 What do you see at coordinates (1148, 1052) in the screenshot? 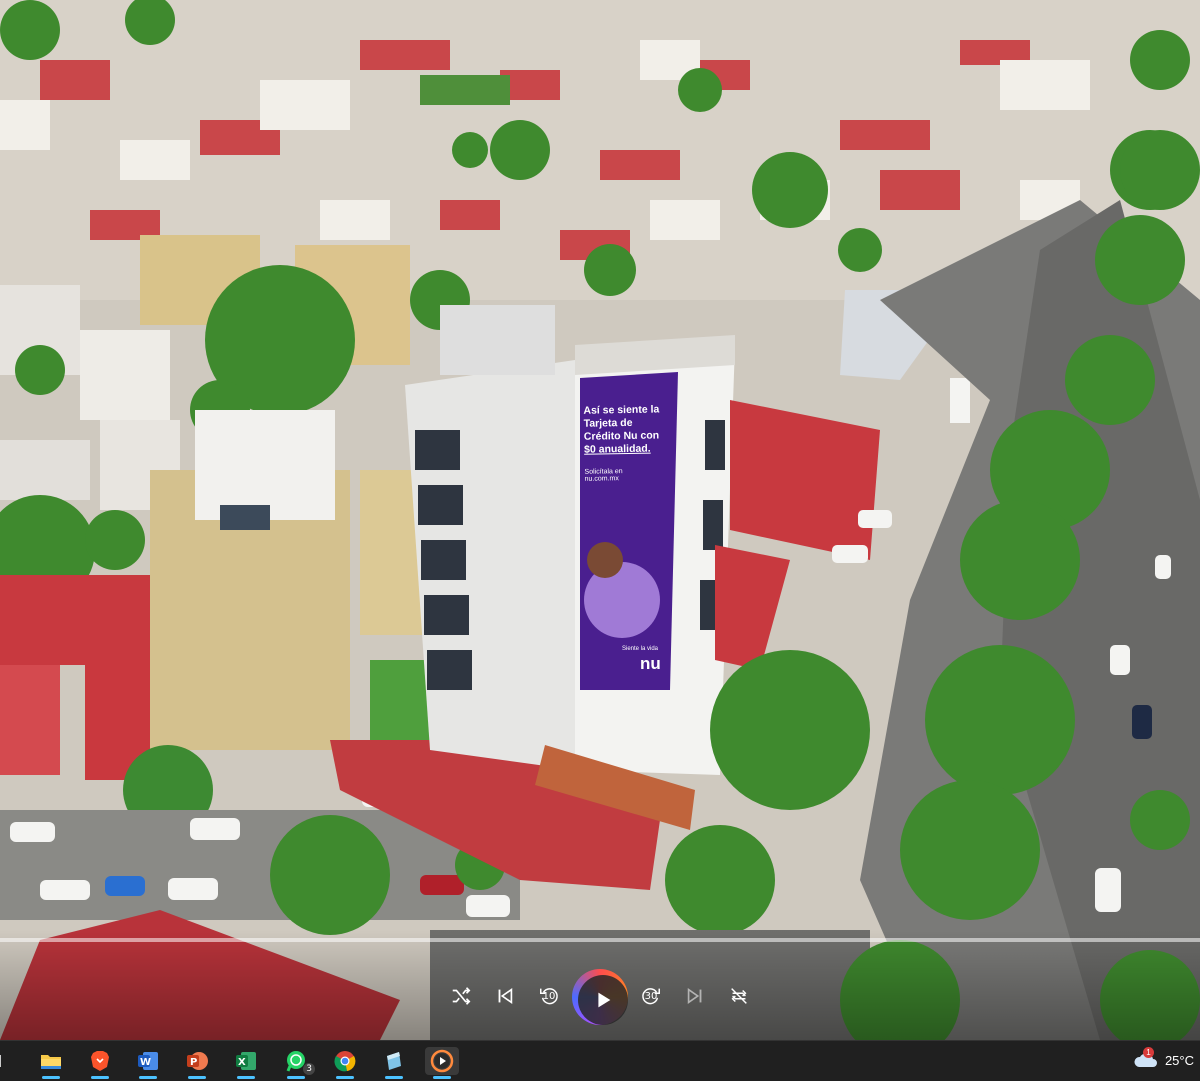
I see `weather-alert-badge: 1` at bounding box center [1148, 1052].